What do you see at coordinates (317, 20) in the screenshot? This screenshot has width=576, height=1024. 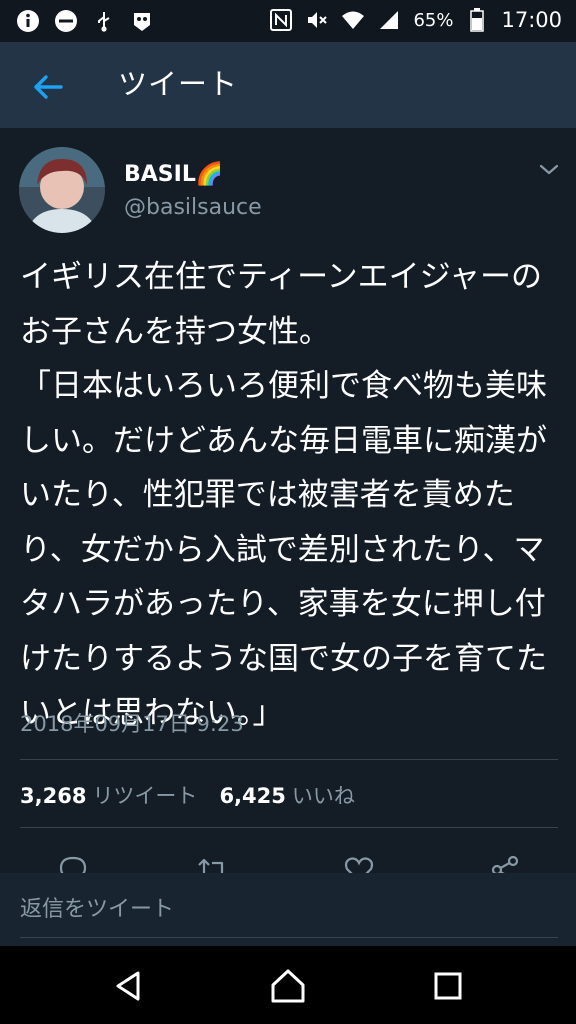 I see `mute-icon` at bounding box center [317, 20].